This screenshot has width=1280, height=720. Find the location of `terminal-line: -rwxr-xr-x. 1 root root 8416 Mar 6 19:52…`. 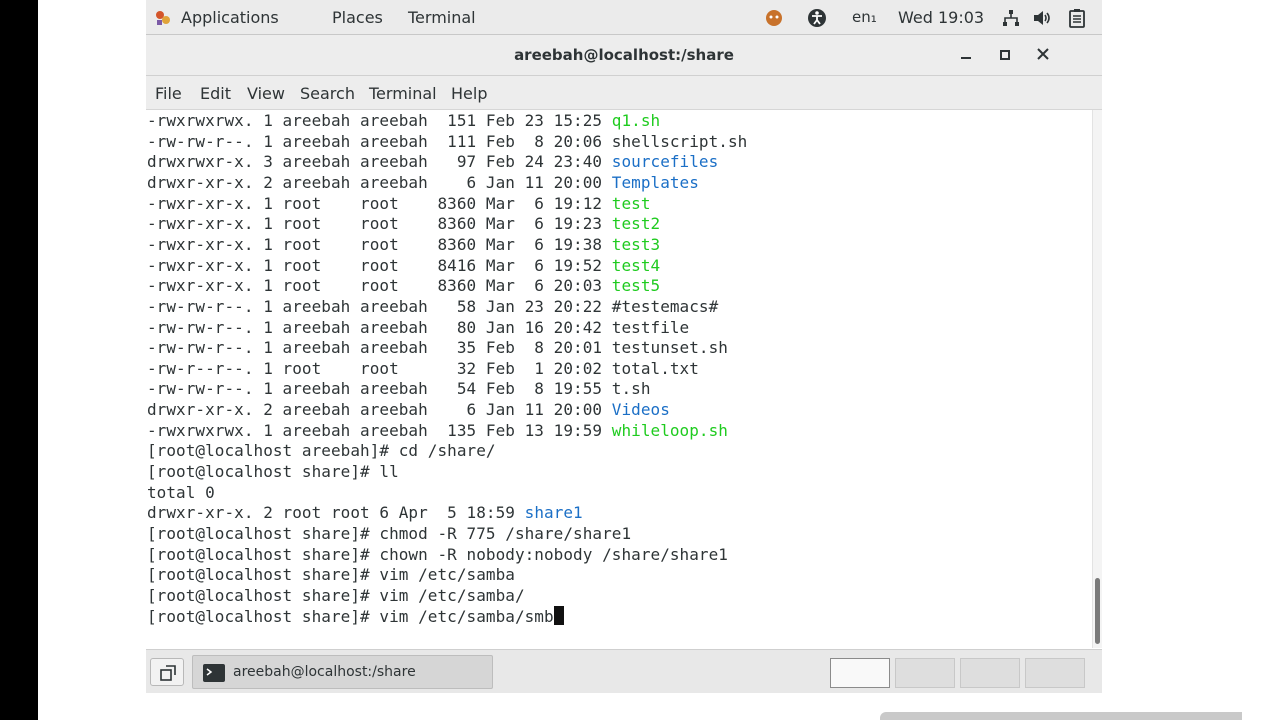

terminal-line: -rwxr-xr-x. 1 root root 8416 Mar 6 19:52… is located at coordinates (403, 265).